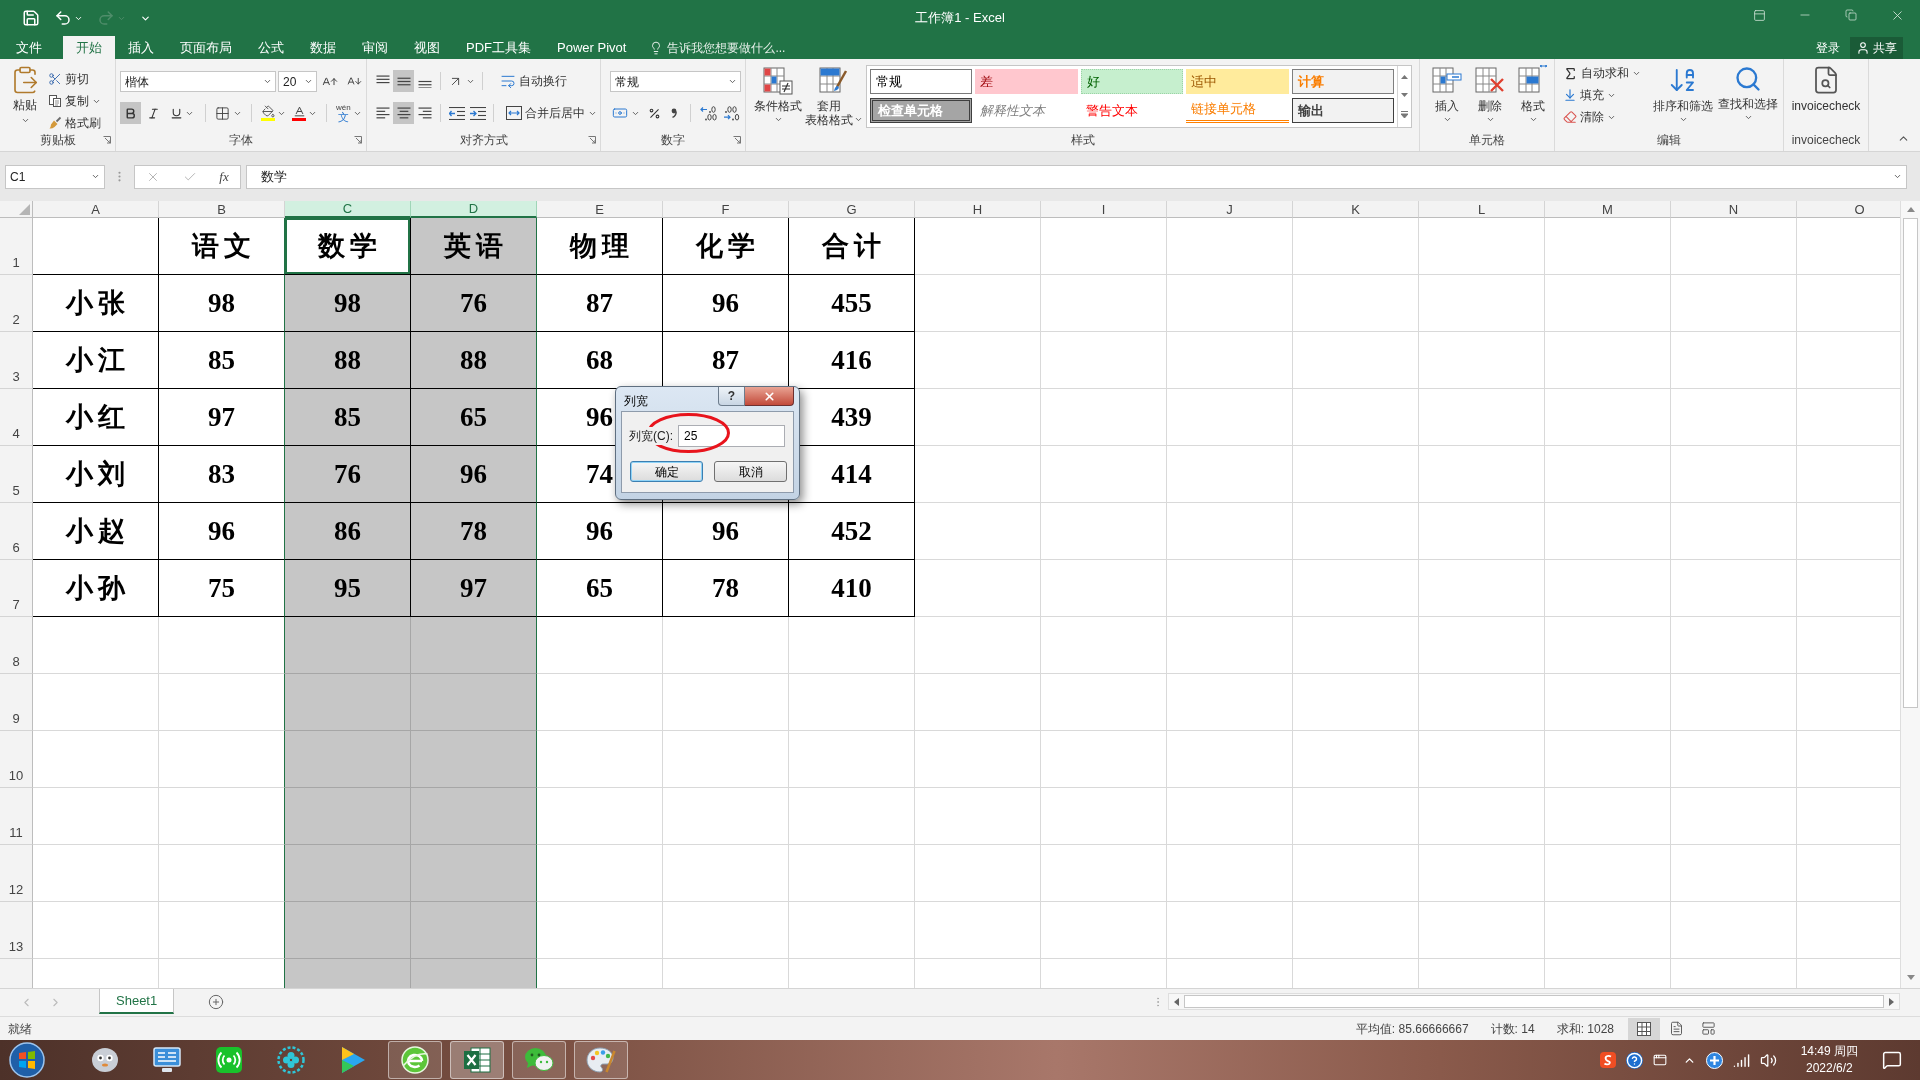 This screenshot has width=1920, height=1080. What do you see at coordinates (1230, 209) in the screenshot?
I see `column-header: J` at bounding box center [1230, 209].